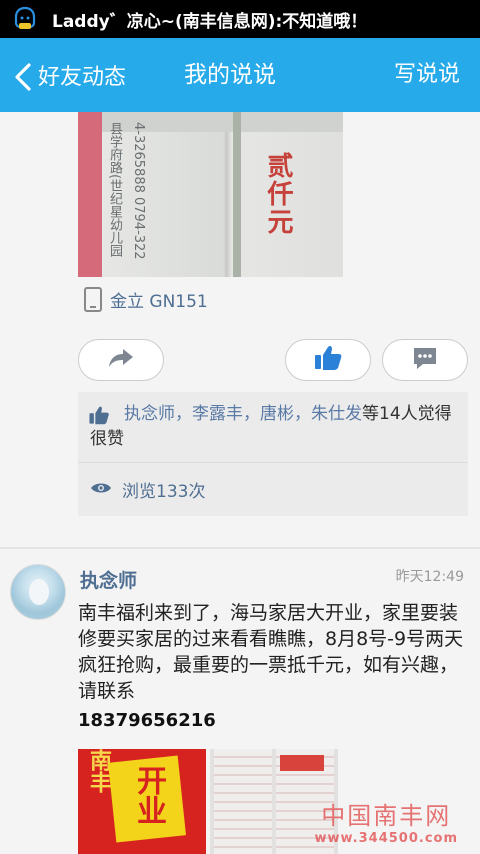 The width and height of the screenshot is (480, 854). I want to click on avatar, so click(38, 592).